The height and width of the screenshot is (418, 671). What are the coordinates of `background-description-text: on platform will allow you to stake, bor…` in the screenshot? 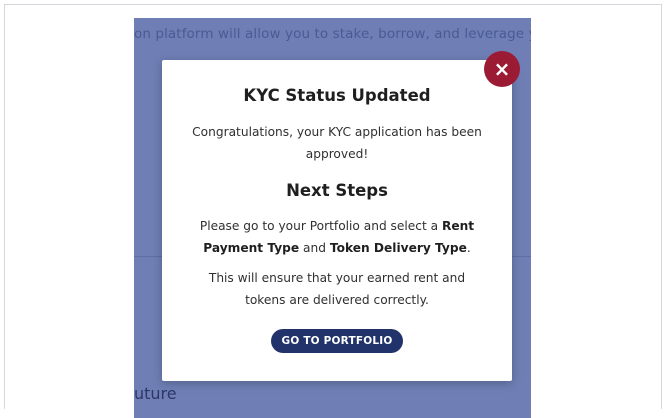 It's located at (332, 34).